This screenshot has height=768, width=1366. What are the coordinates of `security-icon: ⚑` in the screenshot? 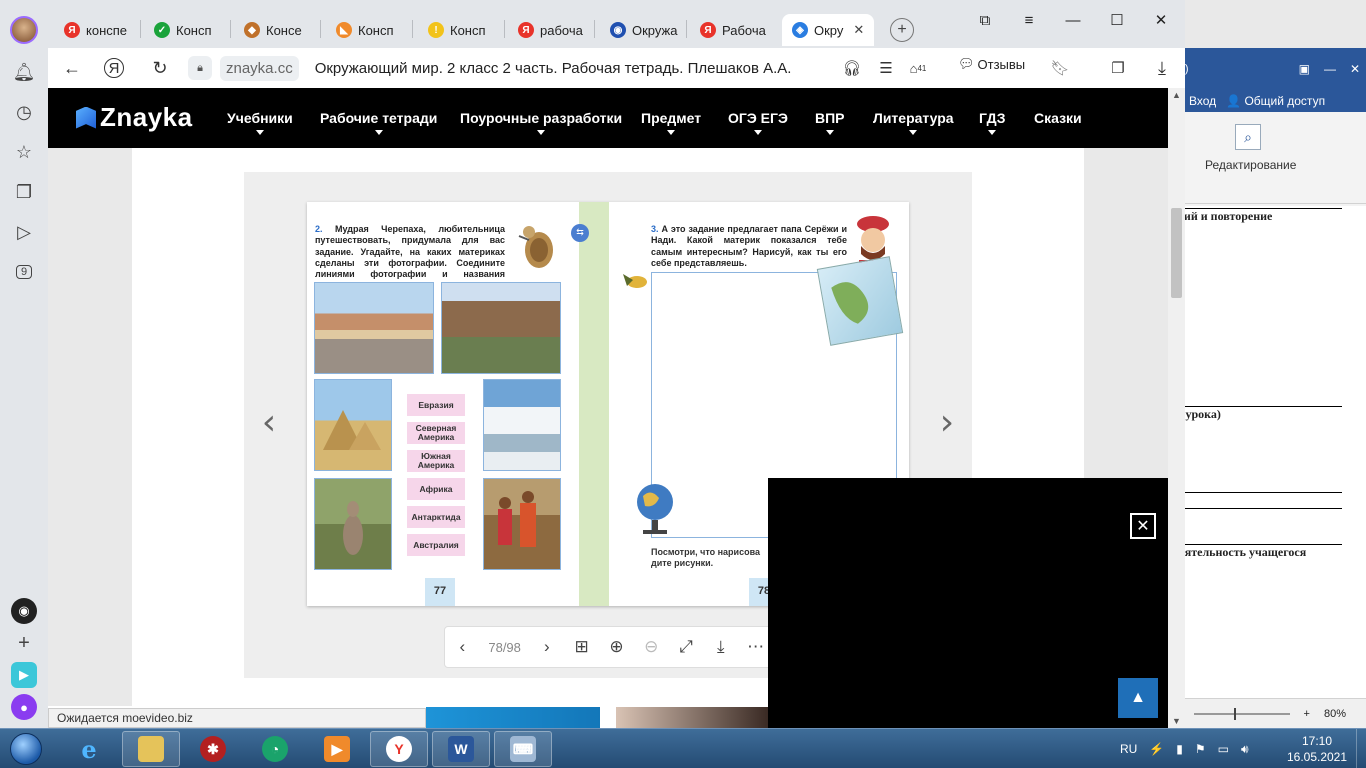 It's located at (1200, 749).